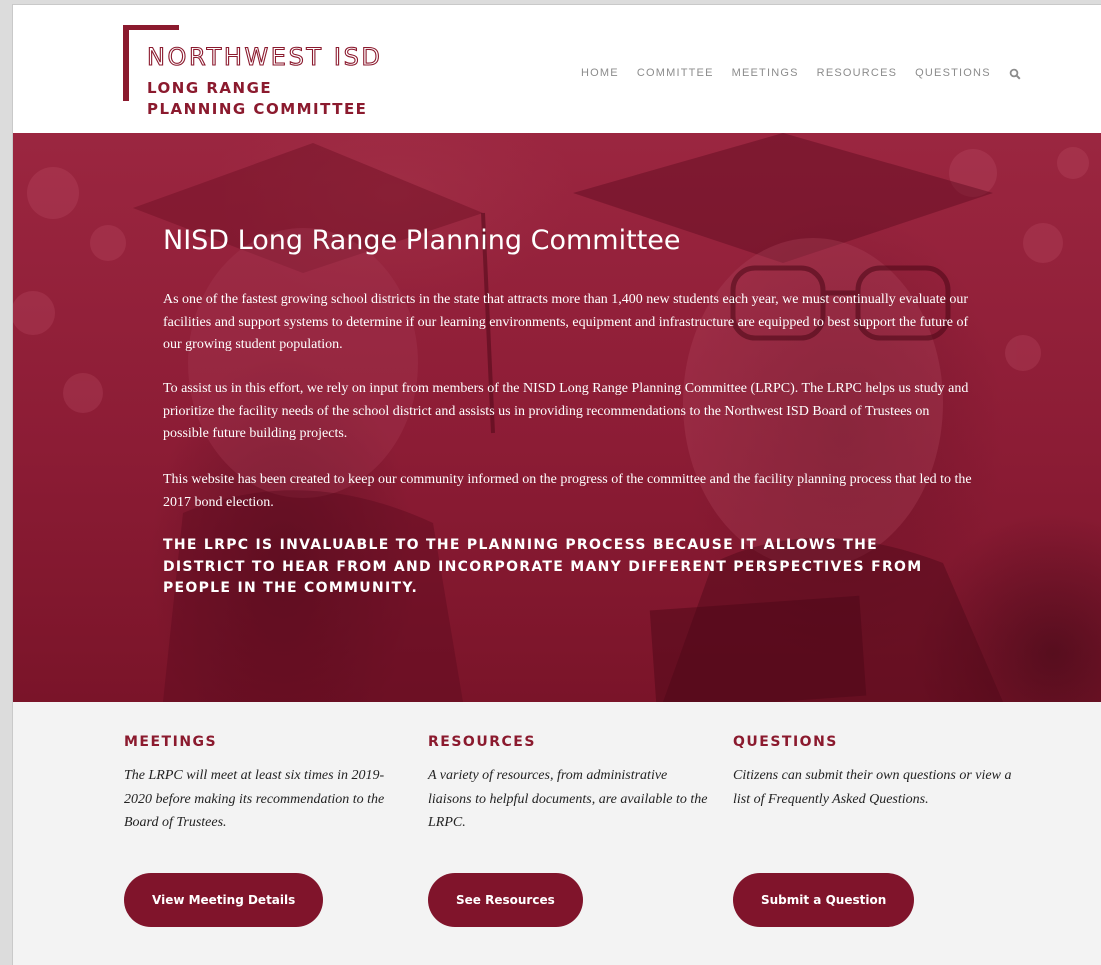 Image resolution: width=1101 pixels, height=965 pixels. Describe the element at coordinates (765, 73) in the screenshot. I see `nav-item-meetings: MEETINGS` at that location.